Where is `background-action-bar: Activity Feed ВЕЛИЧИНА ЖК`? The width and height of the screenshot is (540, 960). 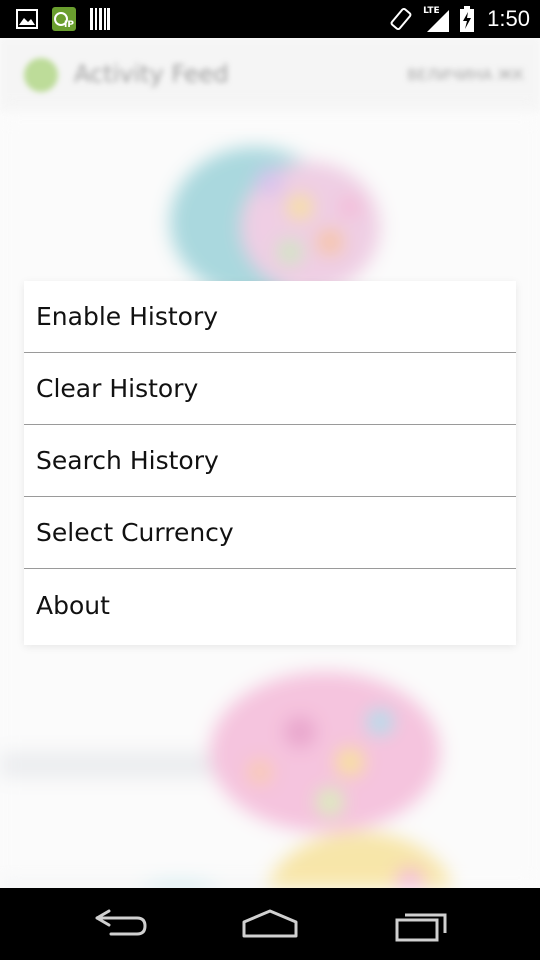 background-action-bar: Activity Feed ВЕЛИЧИНА ЖК is located at coordinates (270, 75).